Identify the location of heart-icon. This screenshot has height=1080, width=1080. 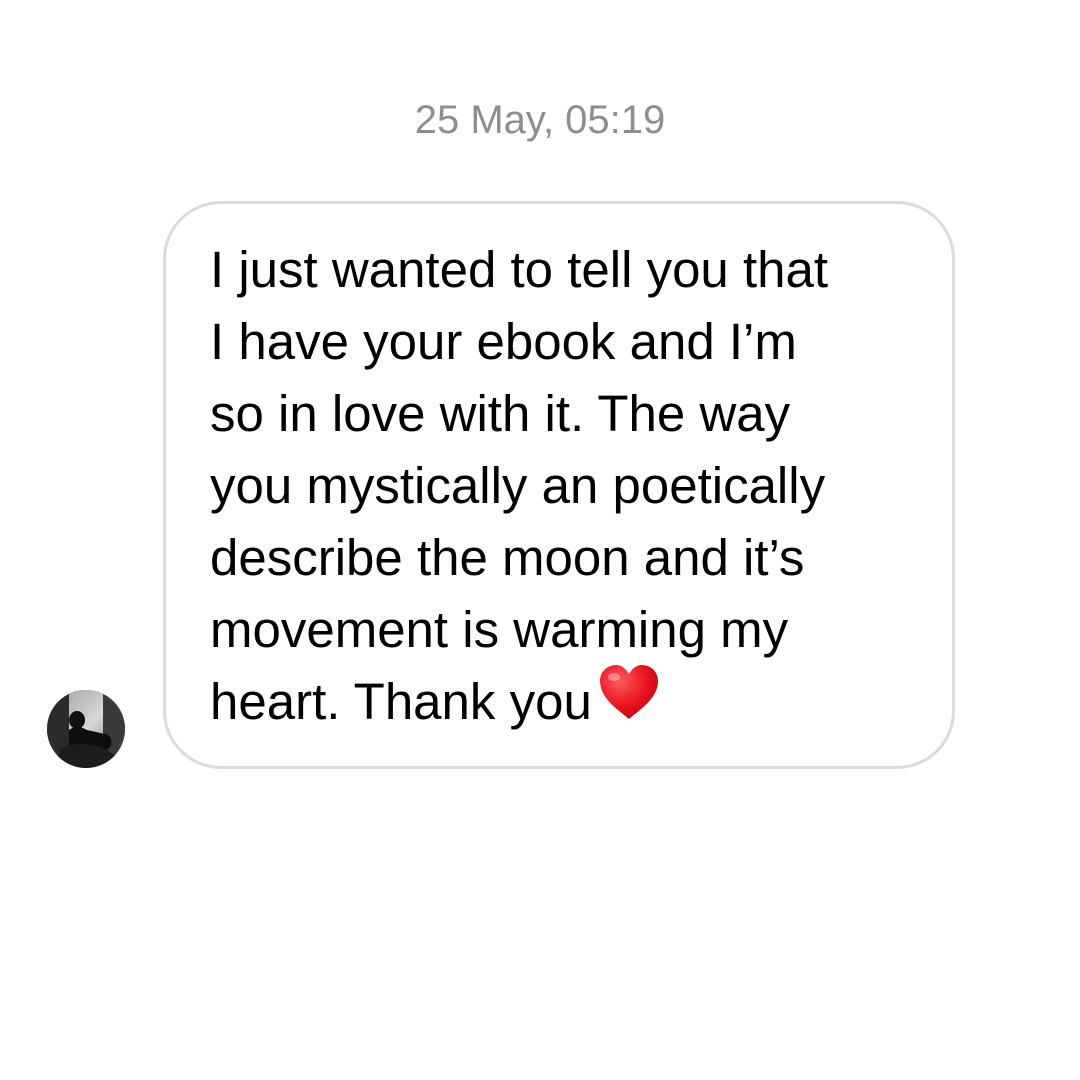
(629, 701).